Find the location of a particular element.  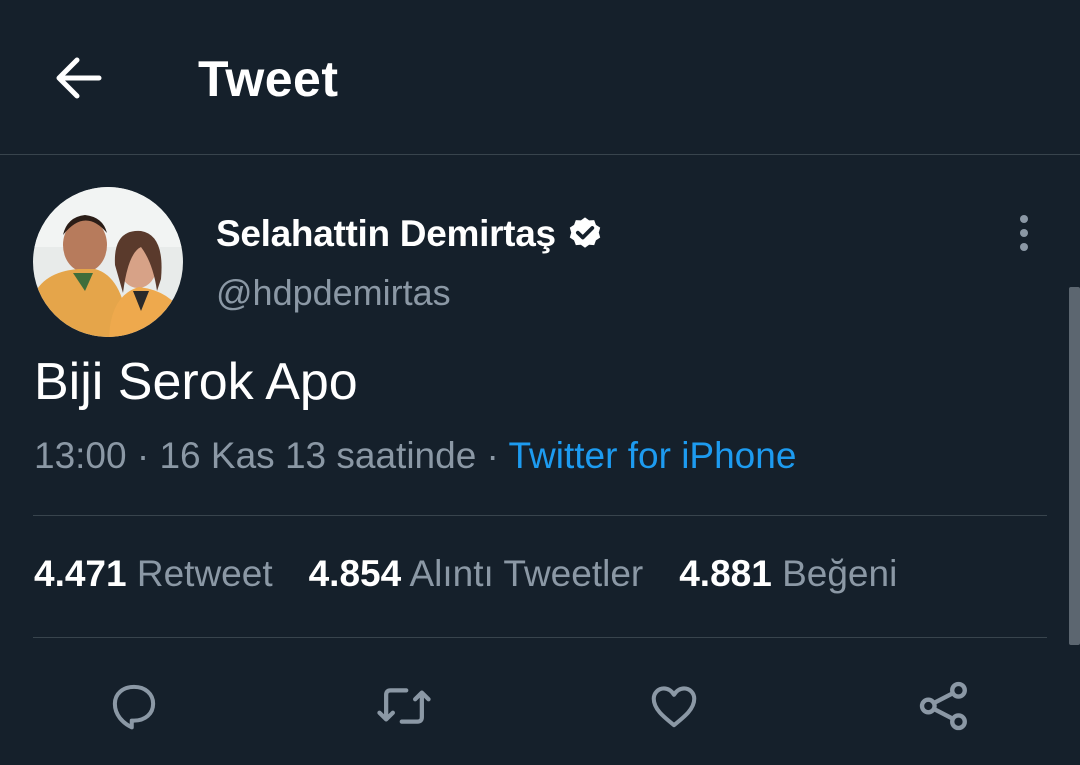

verified-badge-icon is located at coordinates (585, 234).